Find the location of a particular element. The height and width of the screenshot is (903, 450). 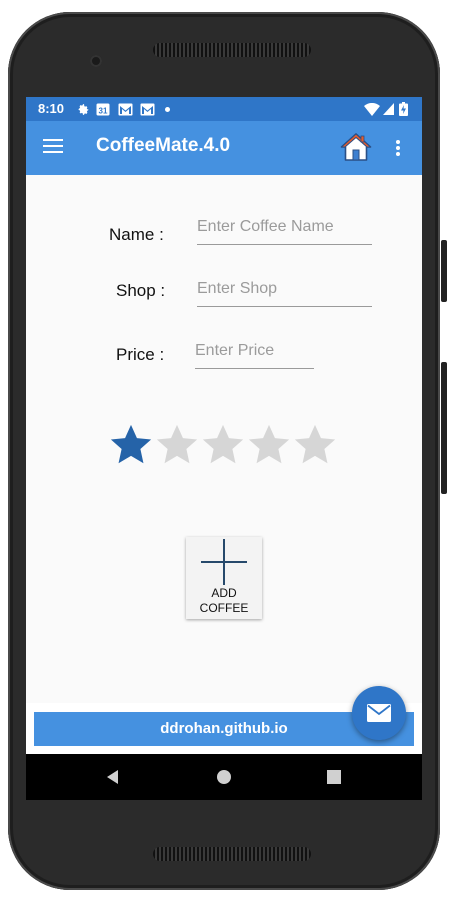

calendar-icon: 31 is located at coordinates (103, 109).